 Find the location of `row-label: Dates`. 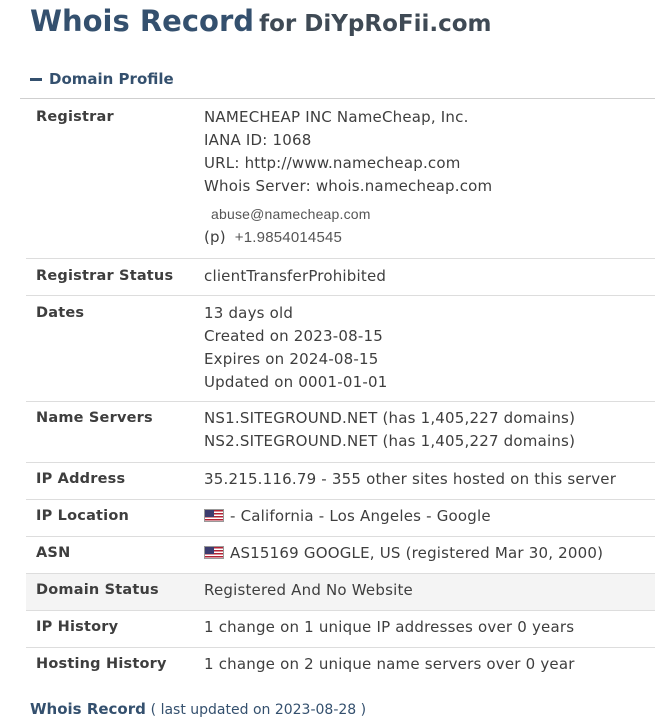

row-label: Dates is located at coordinates (60, 313).